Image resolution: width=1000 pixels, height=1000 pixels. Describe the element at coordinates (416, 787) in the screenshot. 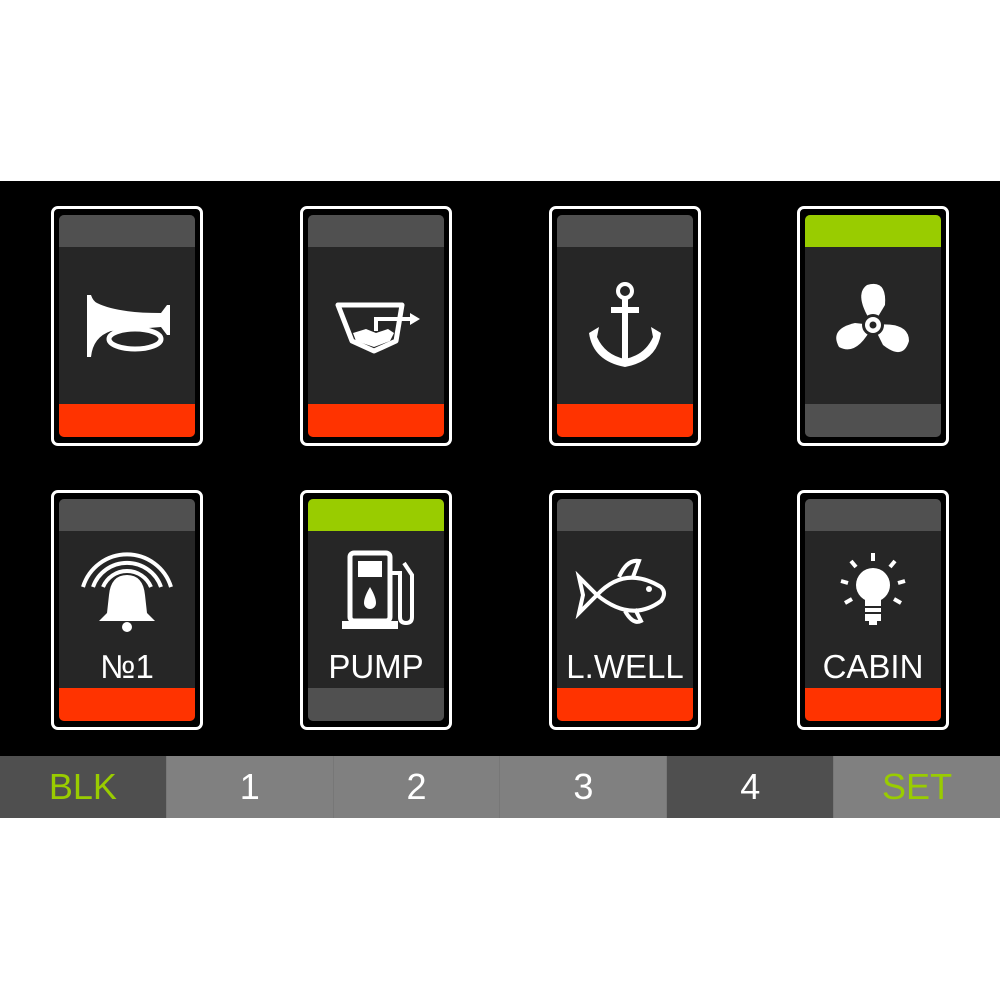

I see `tab-2: 2` at that location.